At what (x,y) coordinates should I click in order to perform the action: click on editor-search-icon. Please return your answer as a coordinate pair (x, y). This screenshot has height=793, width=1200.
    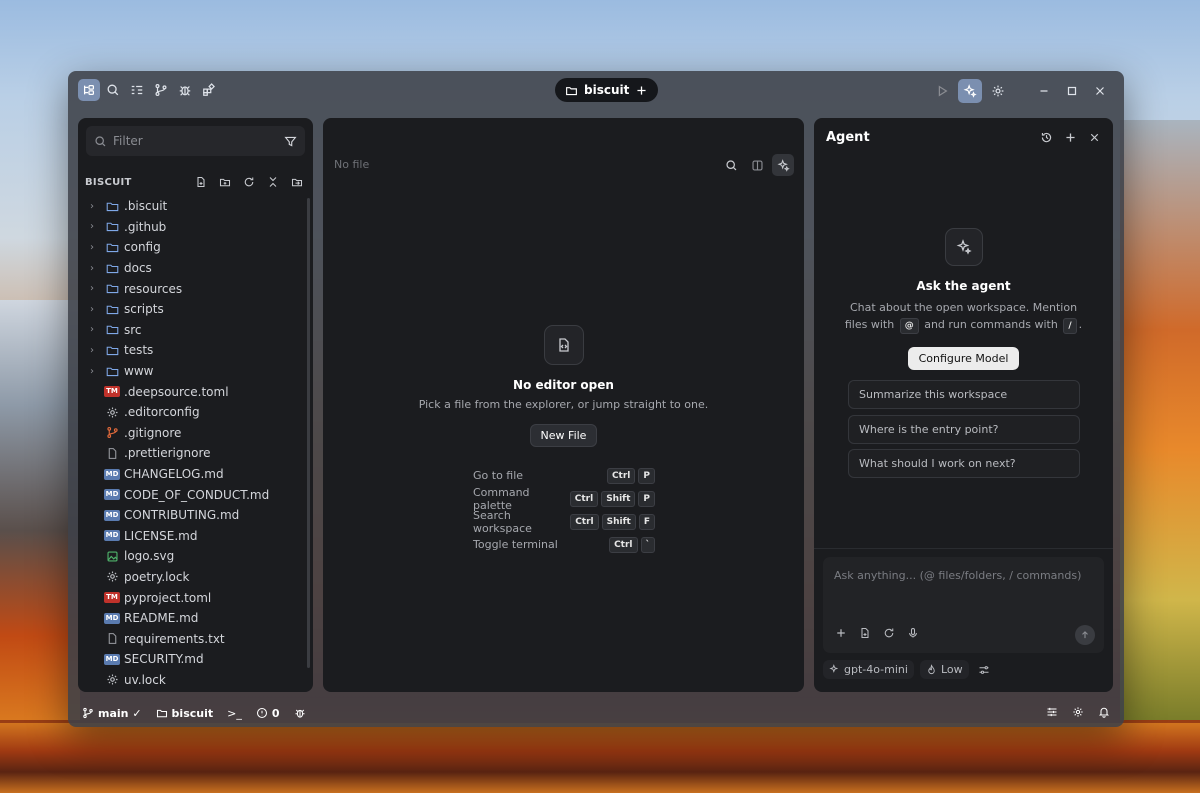
    Looking at the image, I should click on (731, 165).